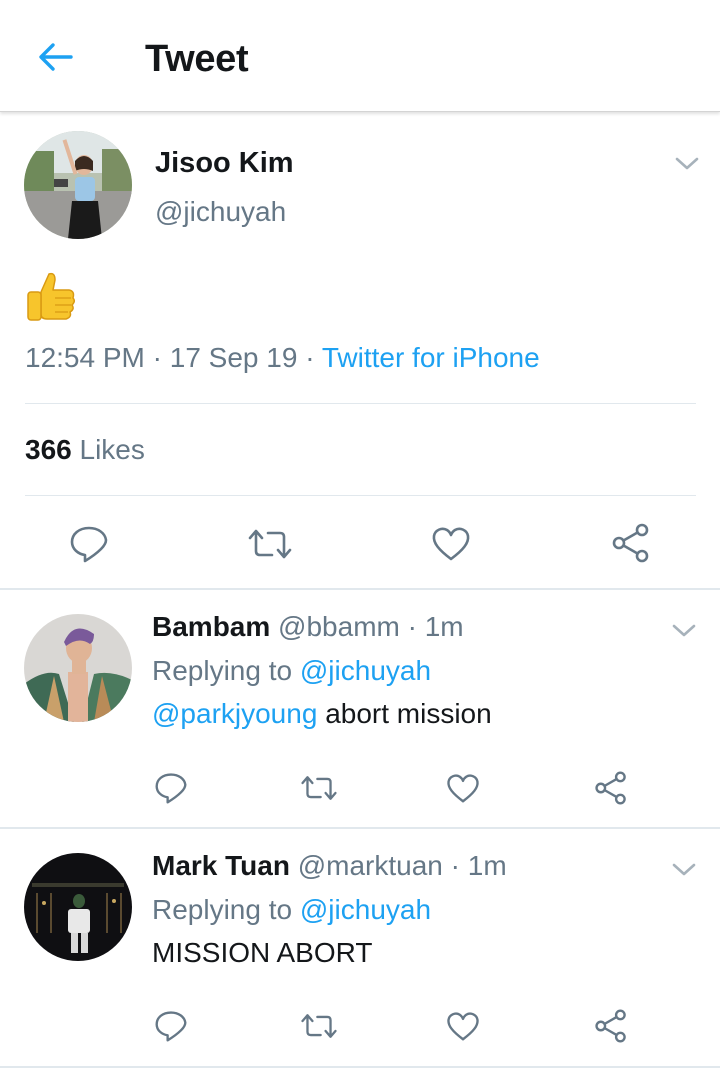  I want to click on back-button, so click(55, 57).